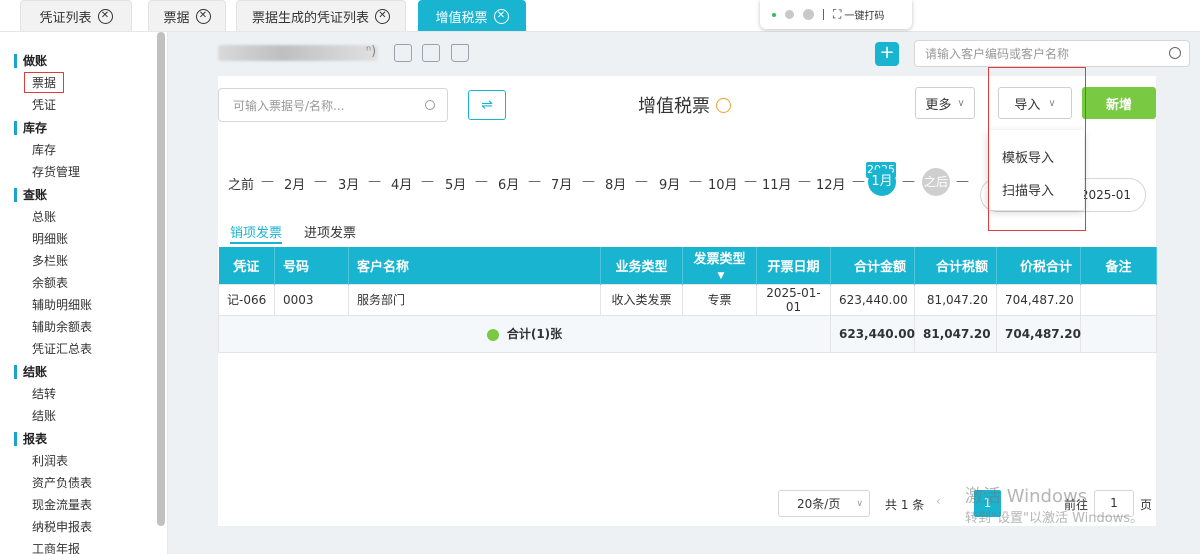 This screenshot has height=554, width=1200. What do you see at coordinates (872, 265) in the screenshot?
I see `col-amount: 合计金额` at bounding box center [872, 265].